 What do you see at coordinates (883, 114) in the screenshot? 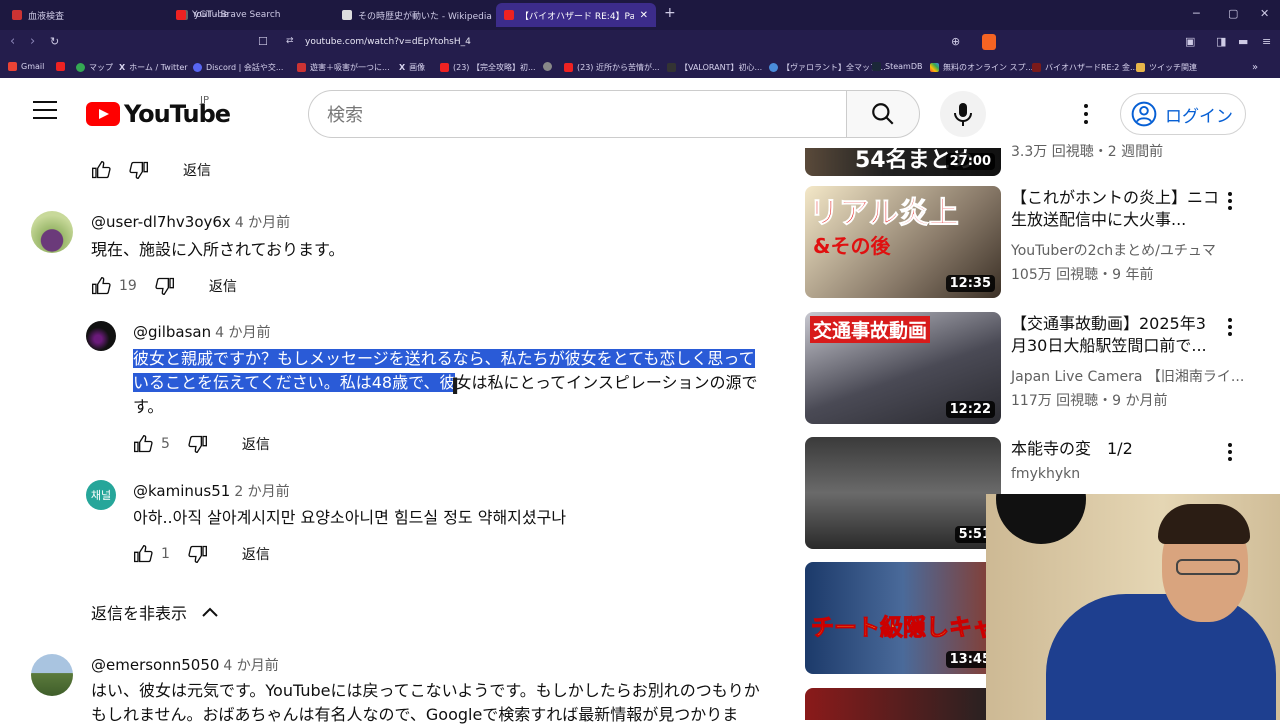
I see `search-button` at bounding box center [883, 114].